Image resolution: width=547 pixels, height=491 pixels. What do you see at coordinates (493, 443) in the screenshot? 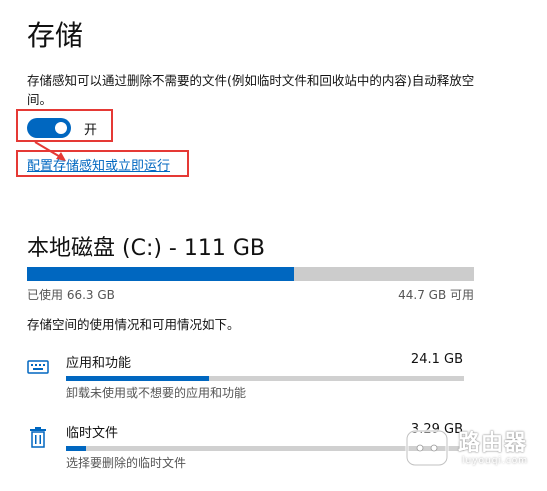
I see `watermark-text: 路由器` at bounding box center [493, 443].